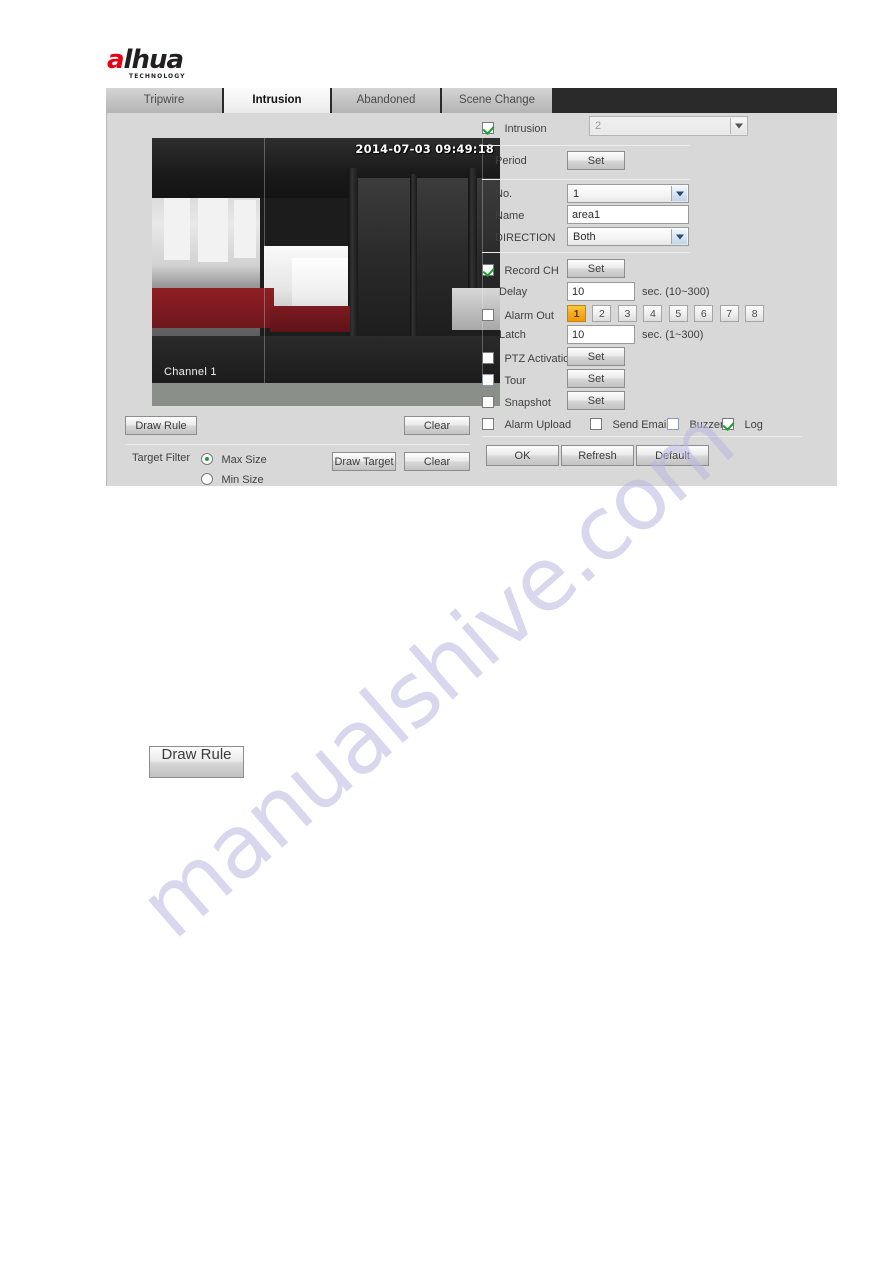 The height and width of the screenshot is (1263, 893). Describe the element at coordinates (584, 236) in the screenshot. I see `direction-select-value: Both` at that location.